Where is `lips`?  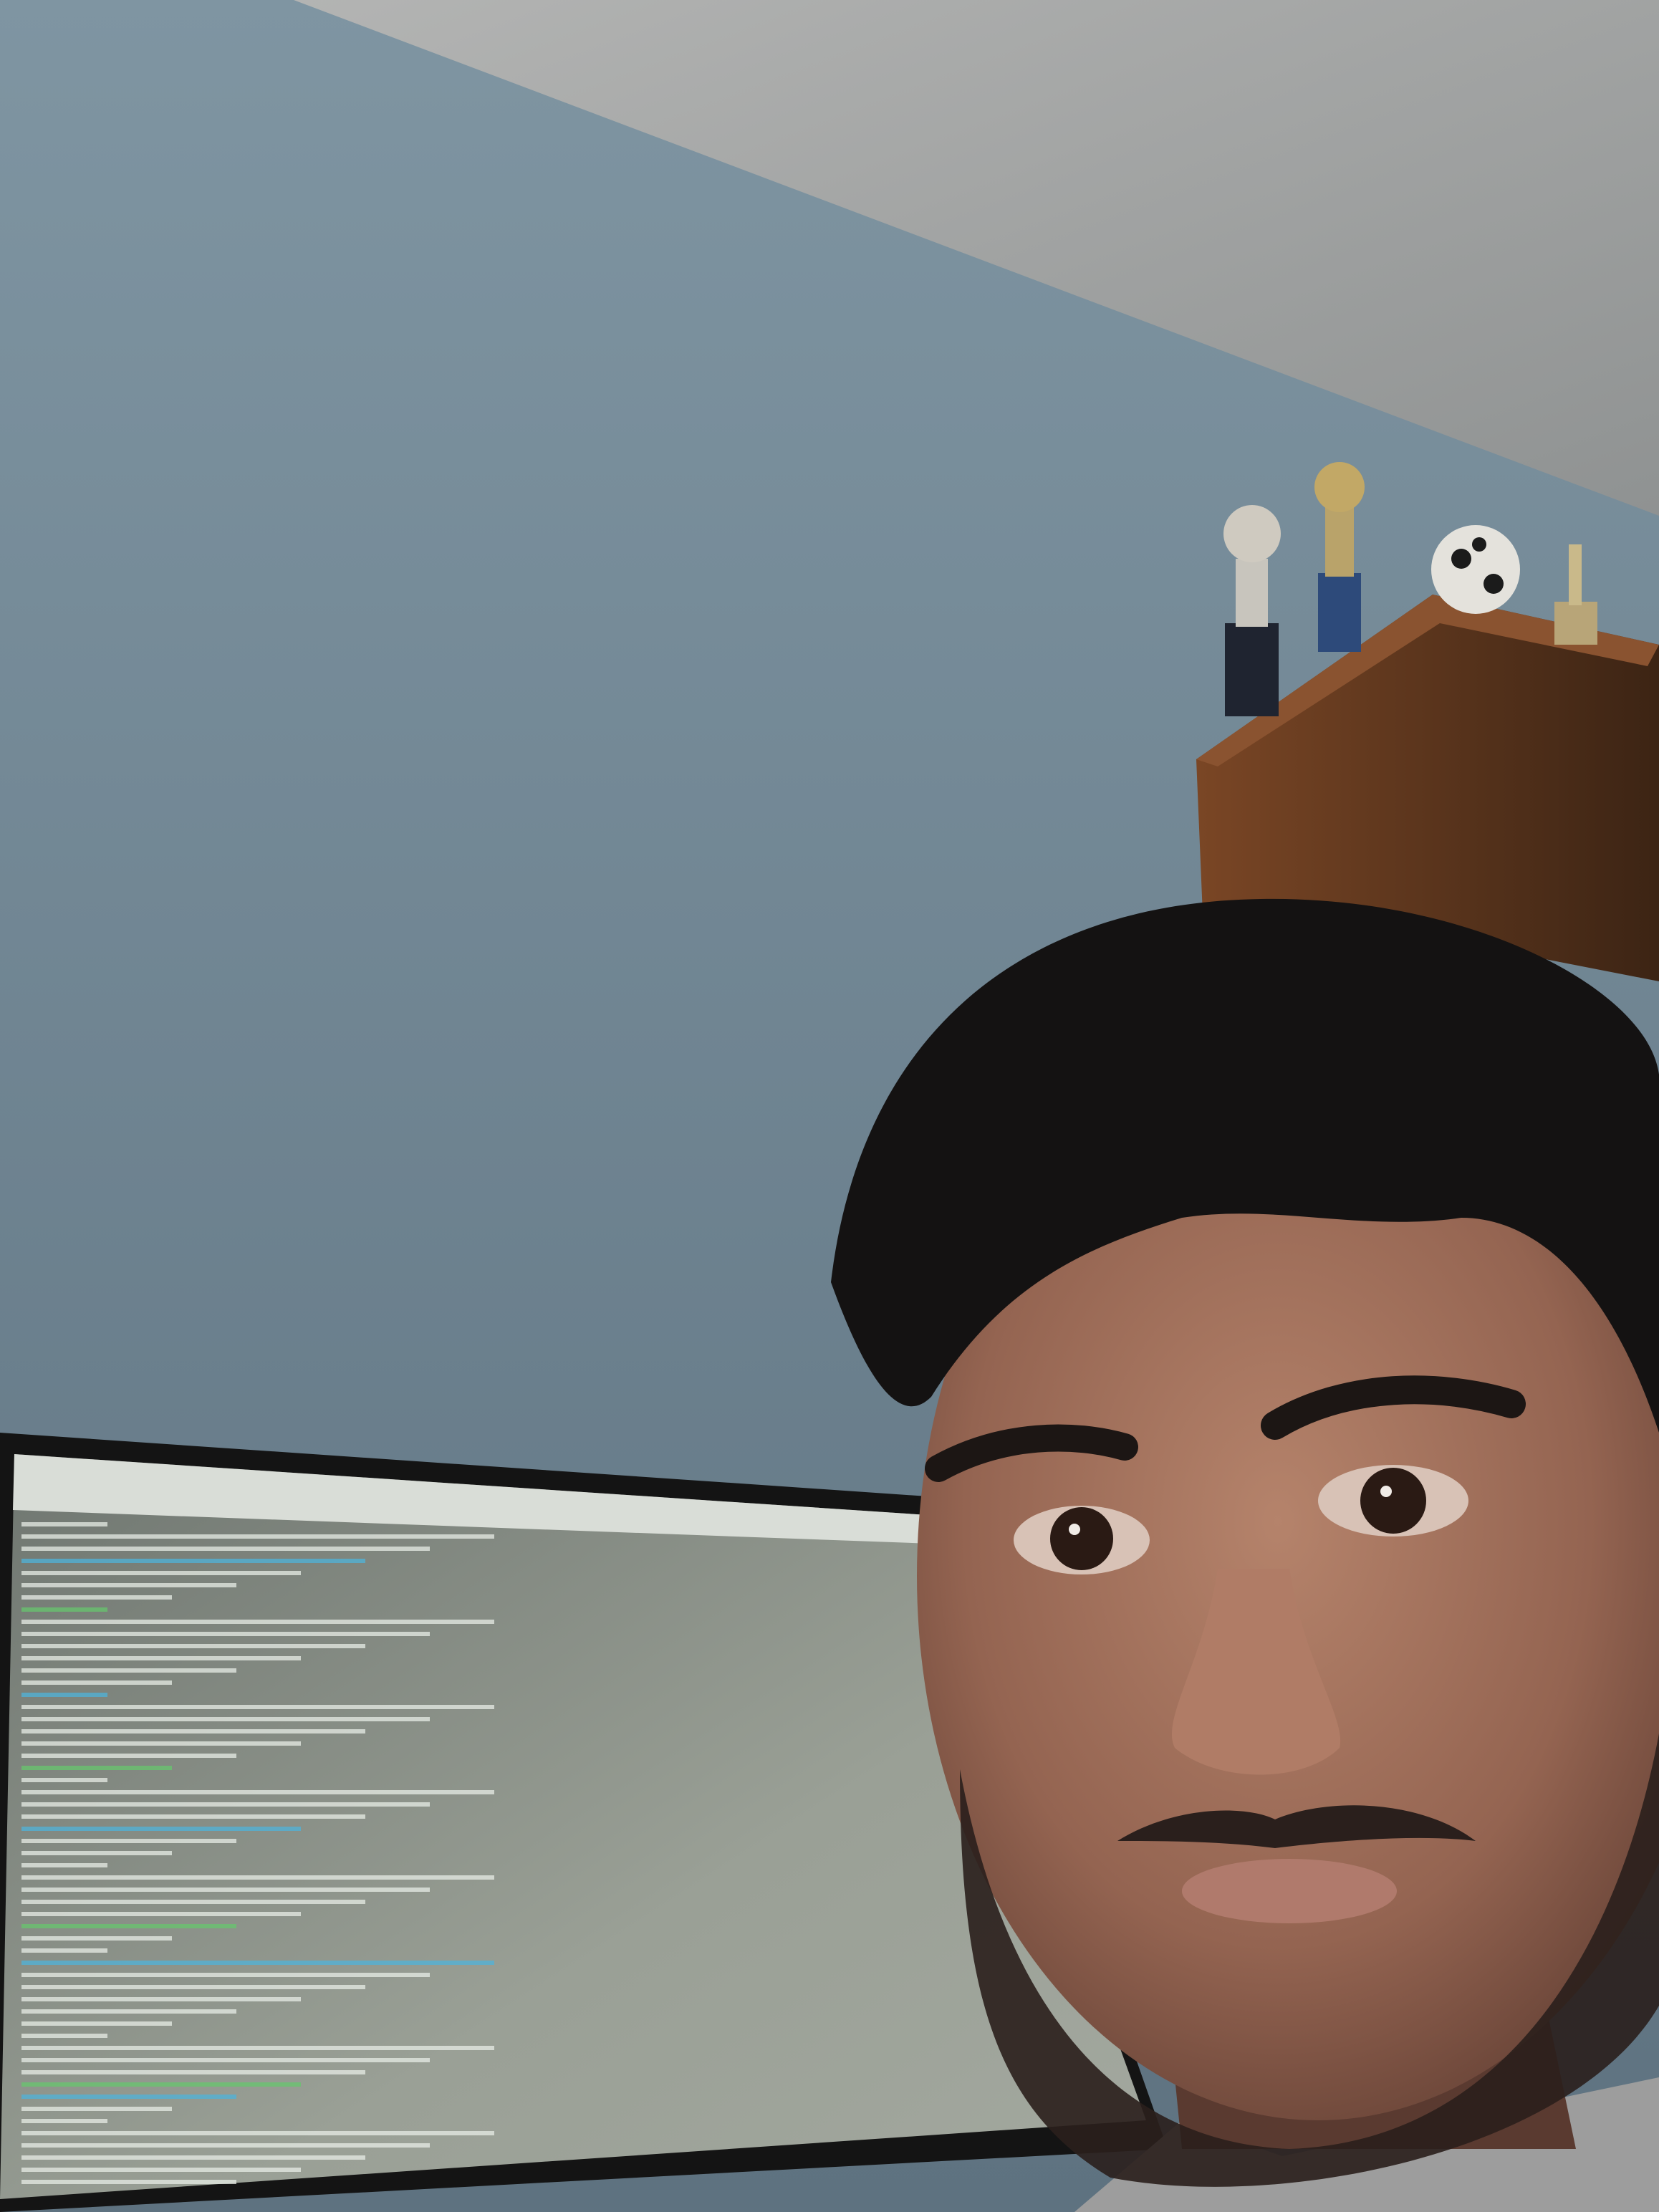
lips is located at coordinates (1289, 1891).